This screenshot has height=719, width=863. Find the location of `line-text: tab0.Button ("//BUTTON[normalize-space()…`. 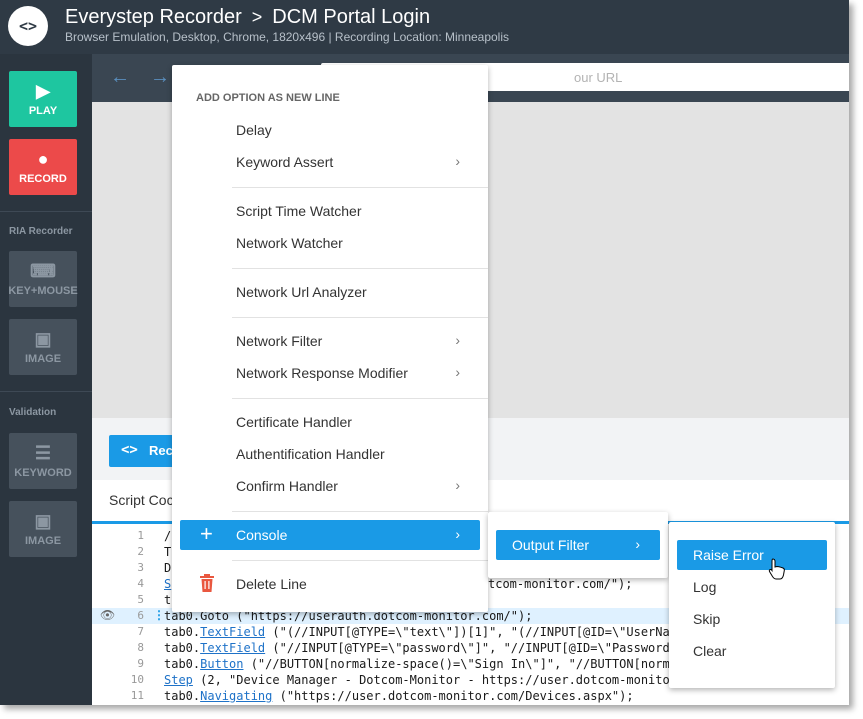

line-text: tab0.Button ("//BUTTON[normalize-space()… is located at coordinates (420, 664).